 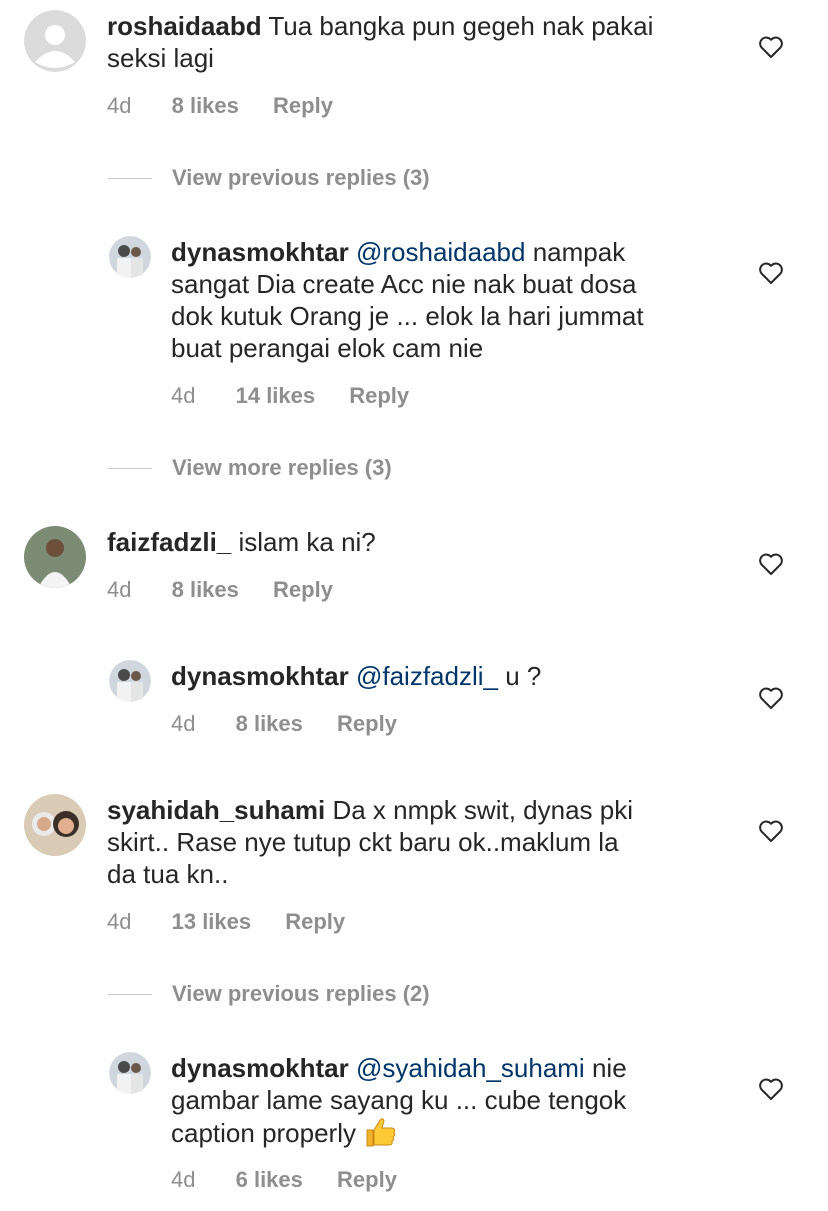 I want to click on view-replies-button: View more replies (3), so click(x=250, y=468).